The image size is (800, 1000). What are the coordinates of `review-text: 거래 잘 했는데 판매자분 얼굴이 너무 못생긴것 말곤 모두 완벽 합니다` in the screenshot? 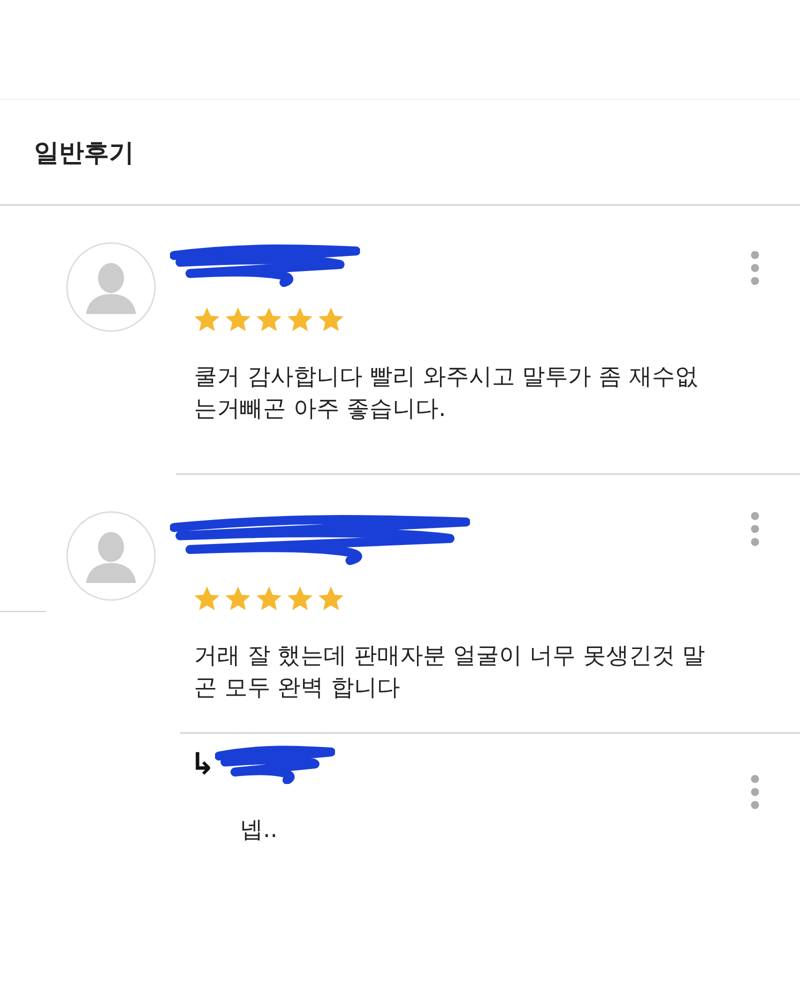 It's located at (450, 672).